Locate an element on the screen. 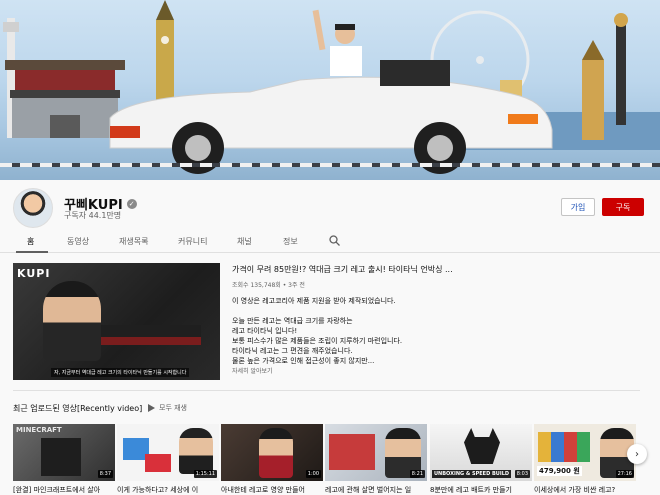  video-thumbnail: MINECRAFT 8:37 is located at coordinates (64, 452).